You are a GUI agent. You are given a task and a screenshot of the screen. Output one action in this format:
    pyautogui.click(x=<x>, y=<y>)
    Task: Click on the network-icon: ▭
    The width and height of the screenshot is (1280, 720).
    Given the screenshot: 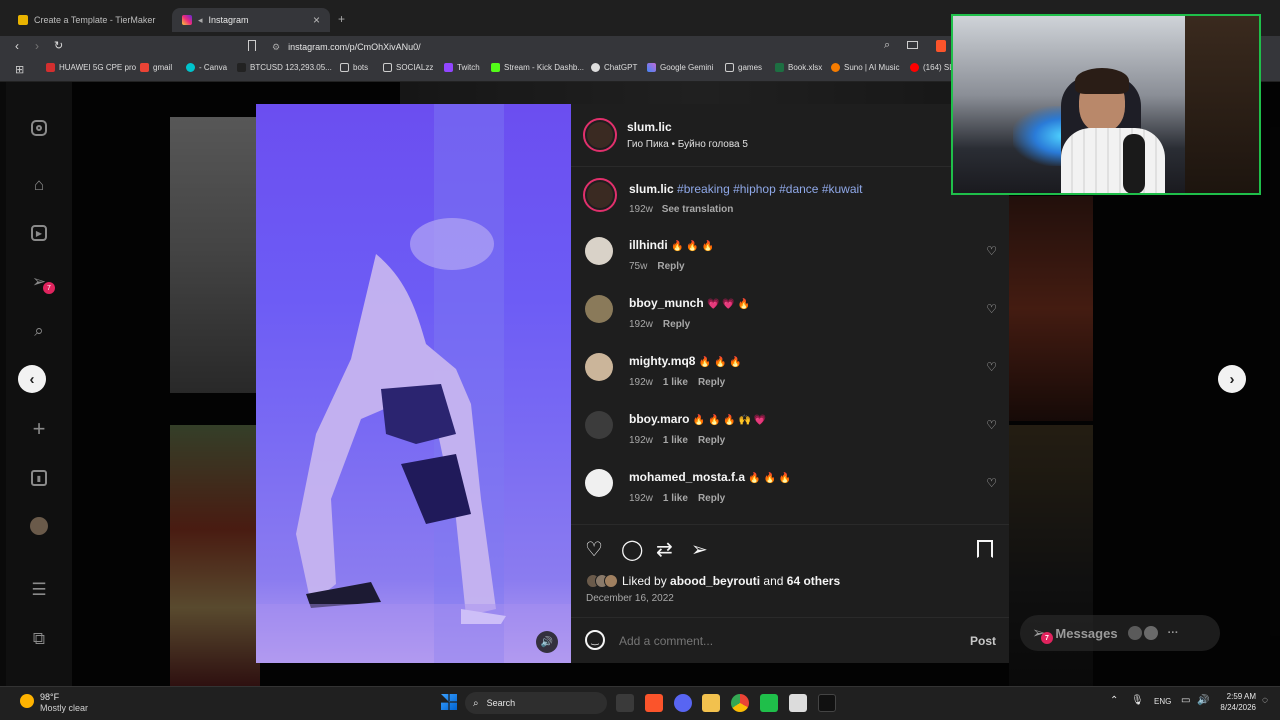 What is the action you would take?
    pyautogui.click(x=1185, y=700)
    